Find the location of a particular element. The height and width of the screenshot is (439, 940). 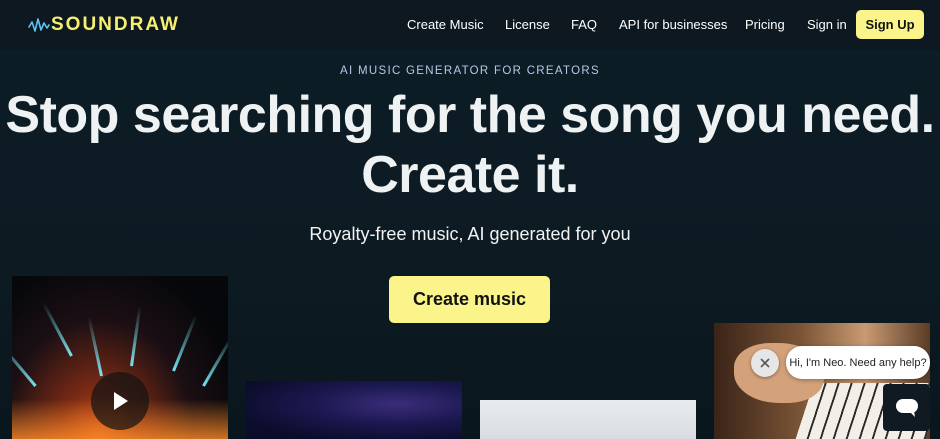

wave-icon is located at coordinates (39, 25).